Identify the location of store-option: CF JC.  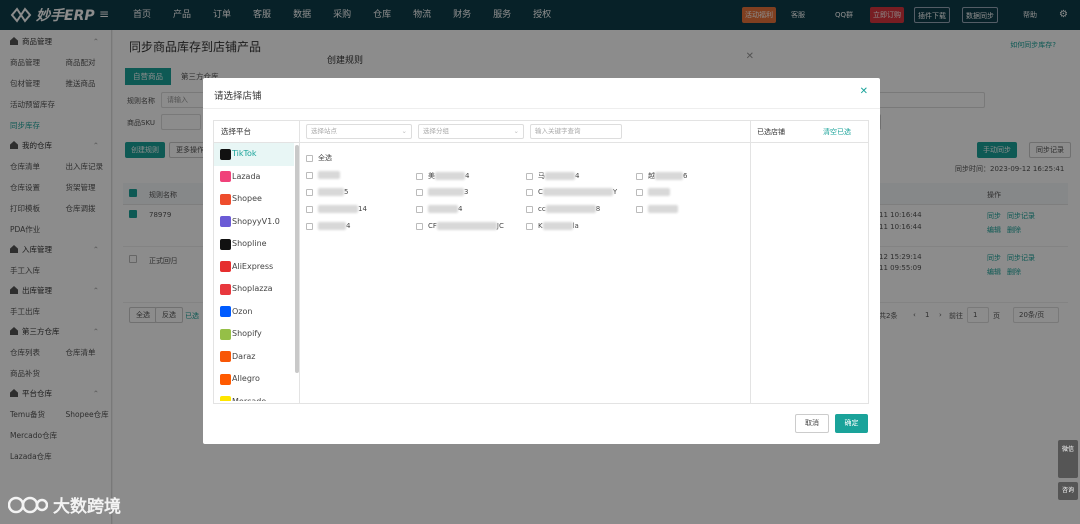
(460, 226).